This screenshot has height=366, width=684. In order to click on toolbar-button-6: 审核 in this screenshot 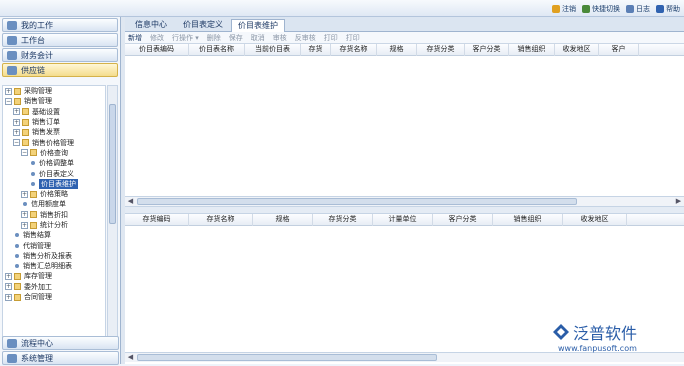, I will do `click(280, 38)`.